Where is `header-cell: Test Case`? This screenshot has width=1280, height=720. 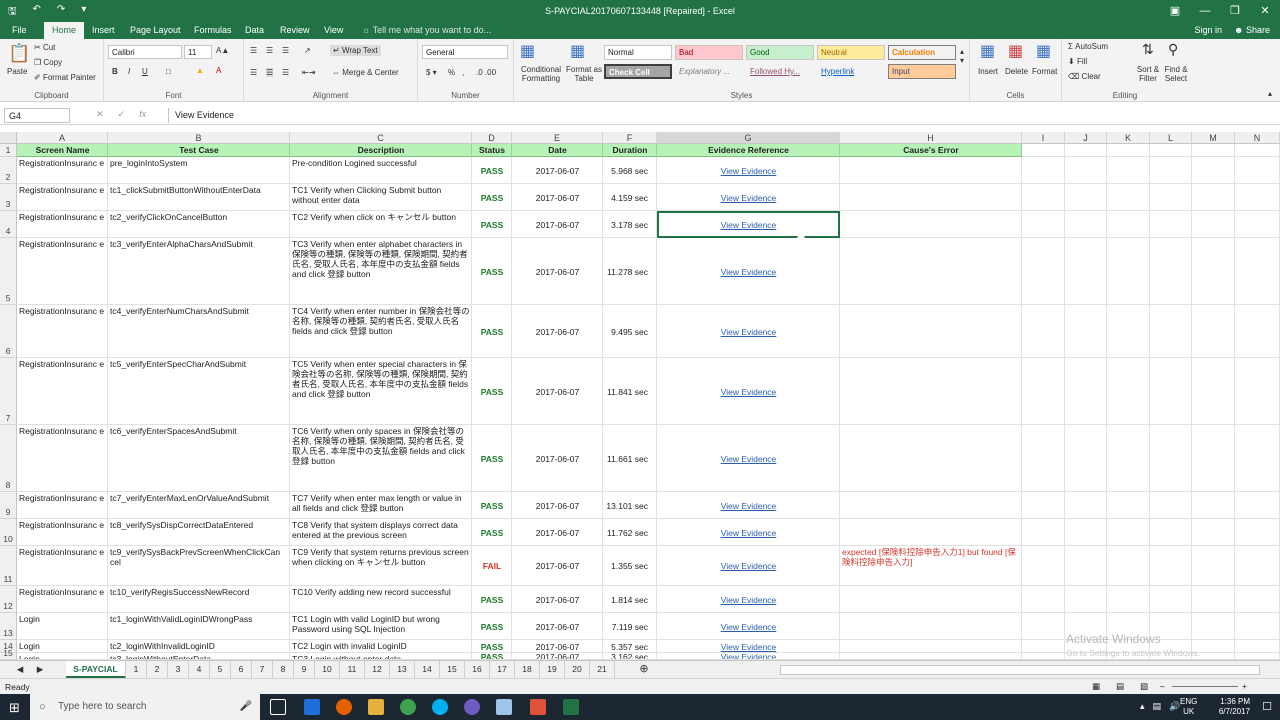
header-cell: Test Case is located at coordinates (199, 150).